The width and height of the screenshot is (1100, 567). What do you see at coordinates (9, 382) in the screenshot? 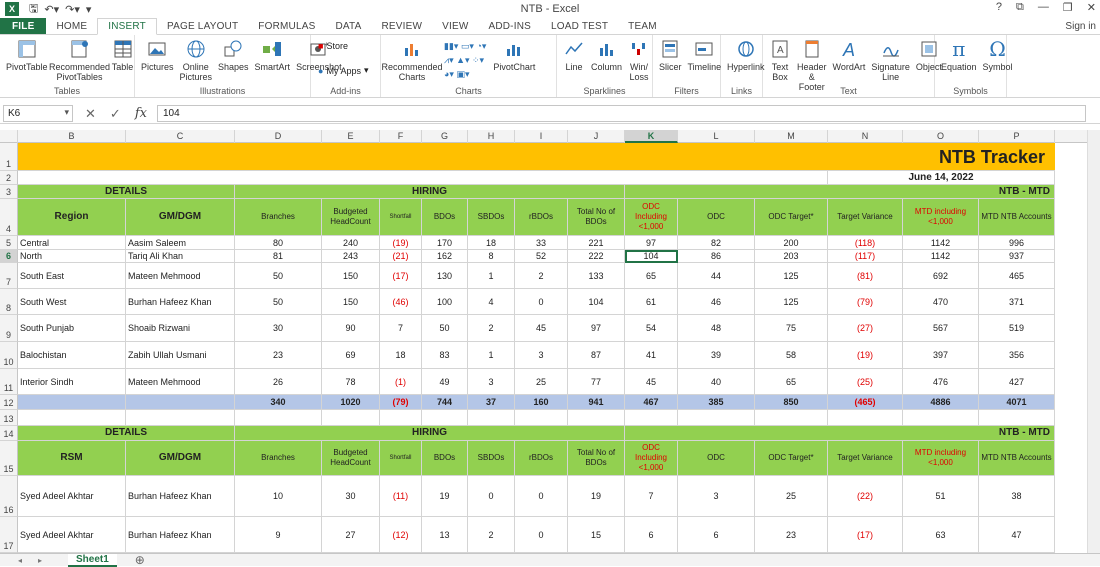
I see `row-header-11: 11` at bounding box center [9, 382].